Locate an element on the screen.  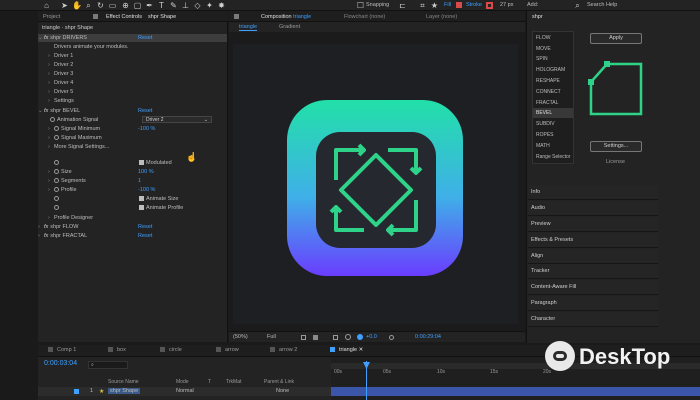
timeline-tab: arrow is located at coordinates (227, 350).